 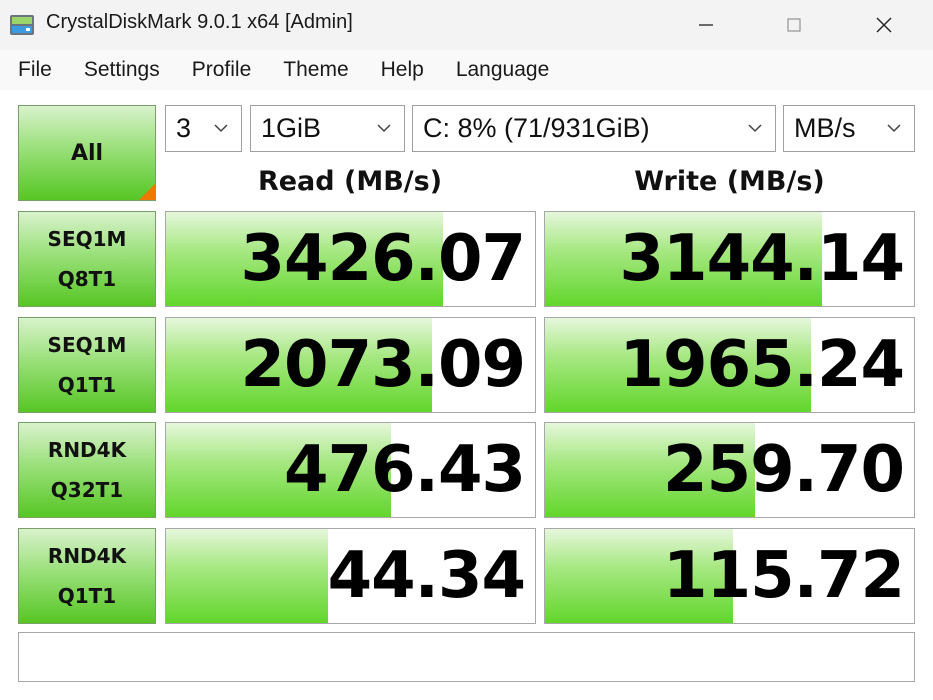 I want to click on drive-select: C: 8% (71/931GiB), so click(x=594, y=128).